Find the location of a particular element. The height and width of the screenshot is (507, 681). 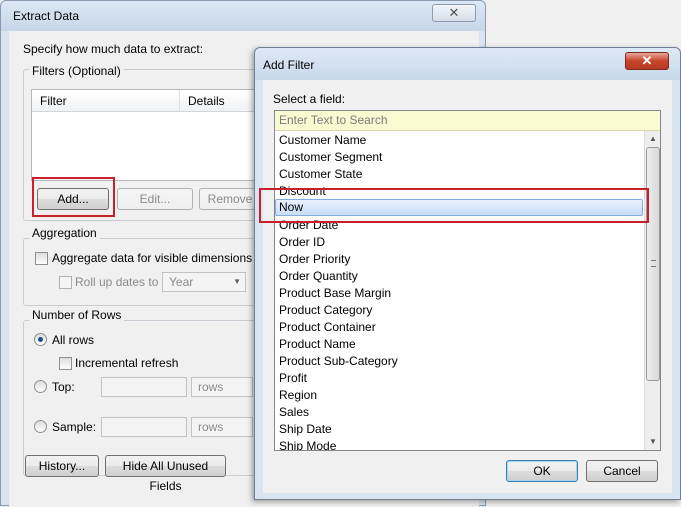

list-item: Product Sub-Category is located at coordinates (459, 361).